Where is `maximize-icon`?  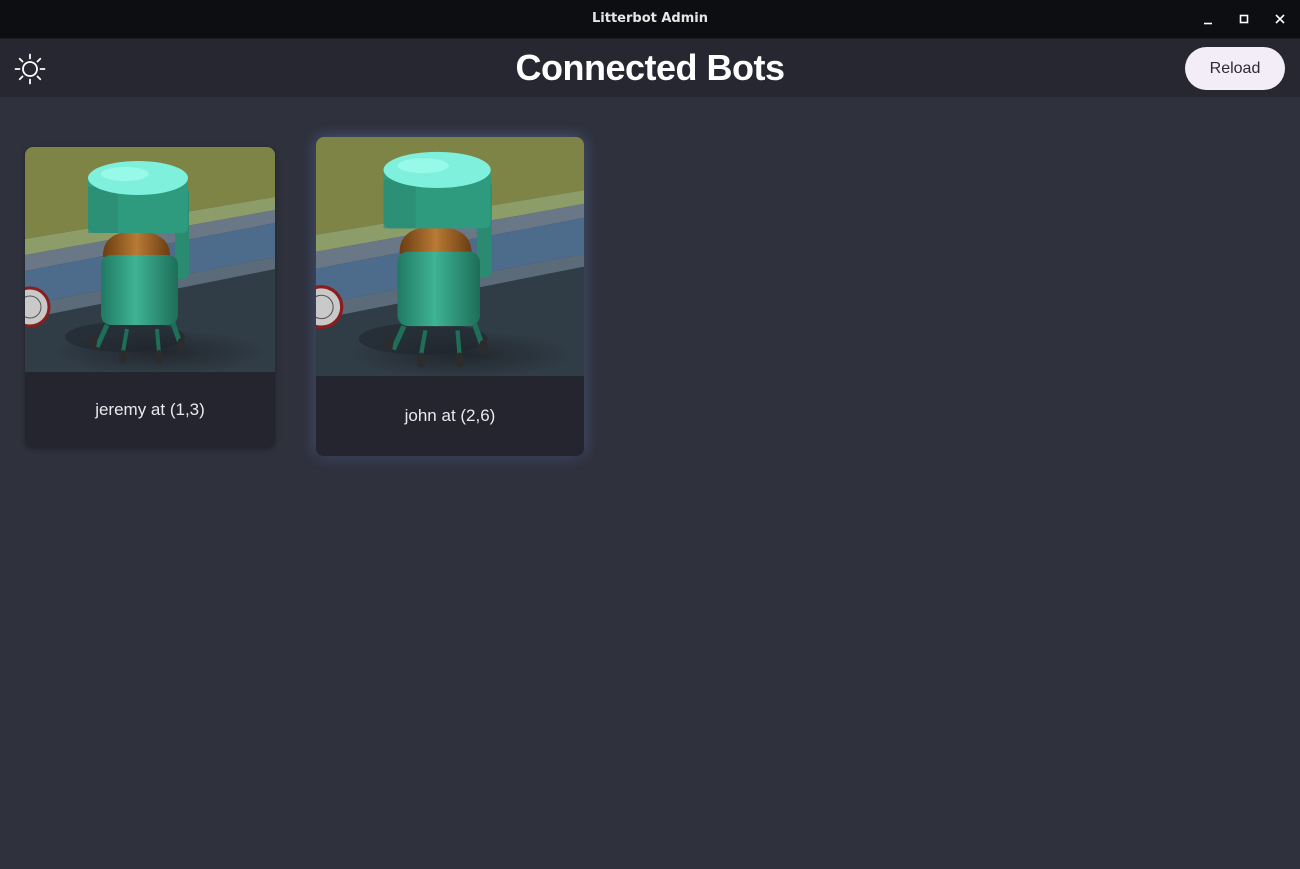
maximize-icon is located at coordinates (1244, 19).